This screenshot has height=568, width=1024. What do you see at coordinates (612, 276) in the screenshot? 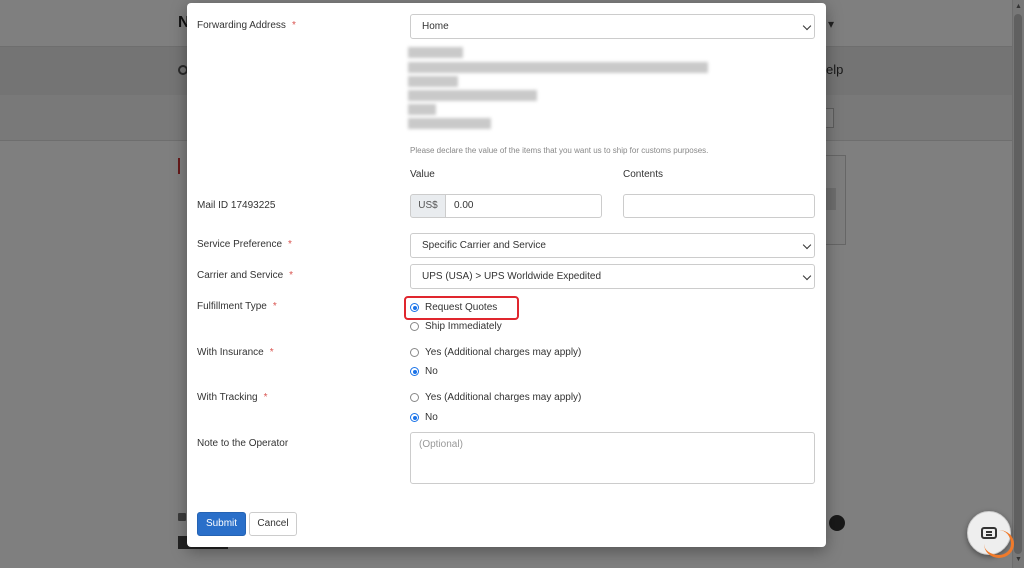
I see `carrier-service-select: UPS (USA) > UPS Worldwide Expedited` at bounding box center [612, 276].